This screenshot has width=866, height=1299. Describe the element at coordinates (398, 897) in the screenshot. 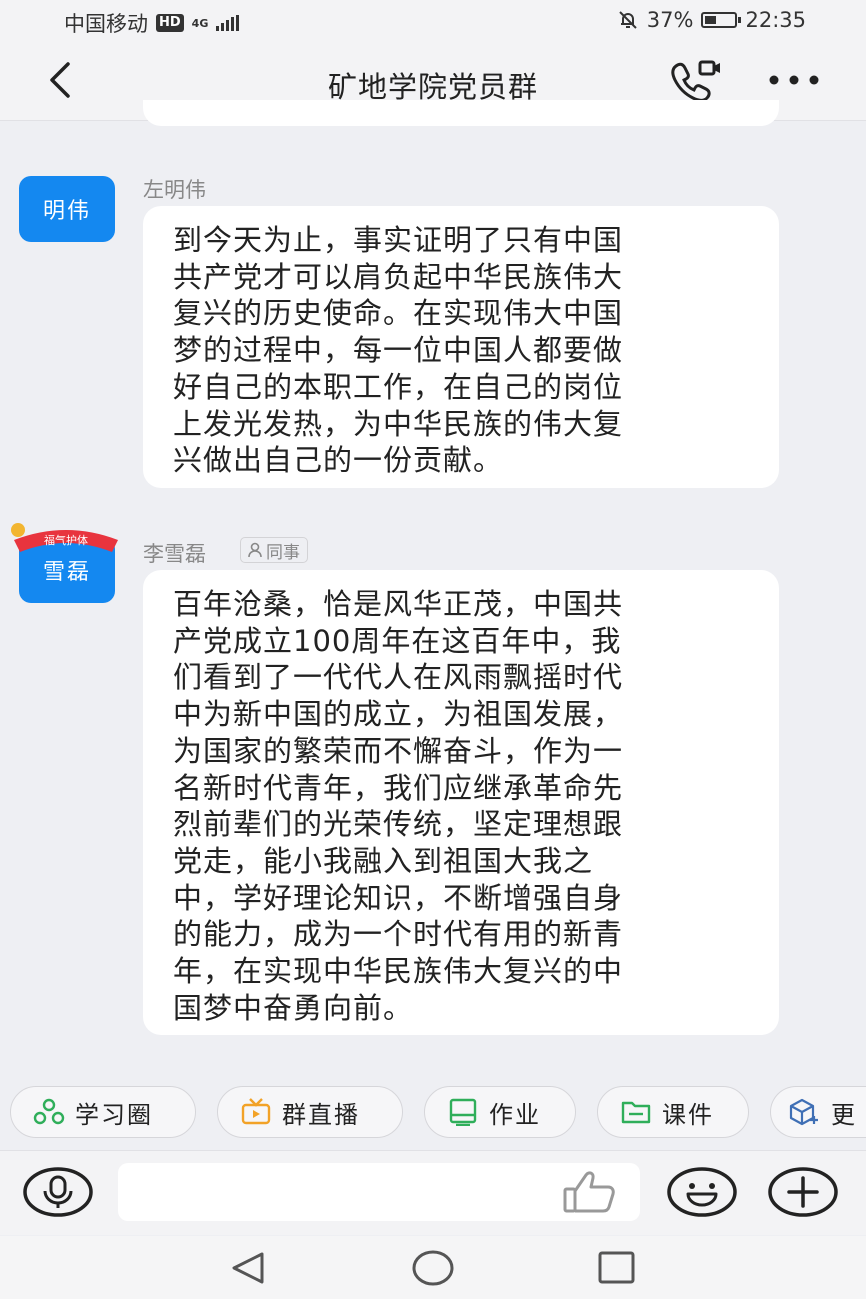

I see `message-line: 中，学好理论知识，不断增强自身` at that location.